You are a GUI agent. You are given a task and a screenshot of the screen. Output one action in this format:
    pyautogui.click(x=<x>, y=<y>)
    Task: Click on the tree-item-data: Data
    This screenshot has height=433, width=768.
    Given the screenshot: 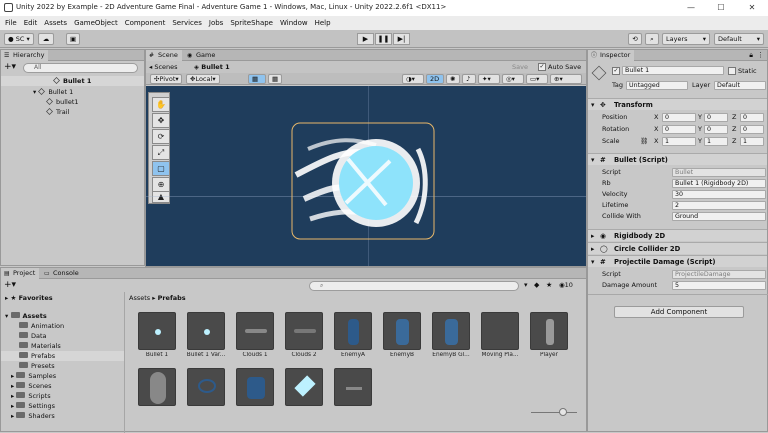 What is the action you would take?
    pyautogui.click(x=62, y=336)
    